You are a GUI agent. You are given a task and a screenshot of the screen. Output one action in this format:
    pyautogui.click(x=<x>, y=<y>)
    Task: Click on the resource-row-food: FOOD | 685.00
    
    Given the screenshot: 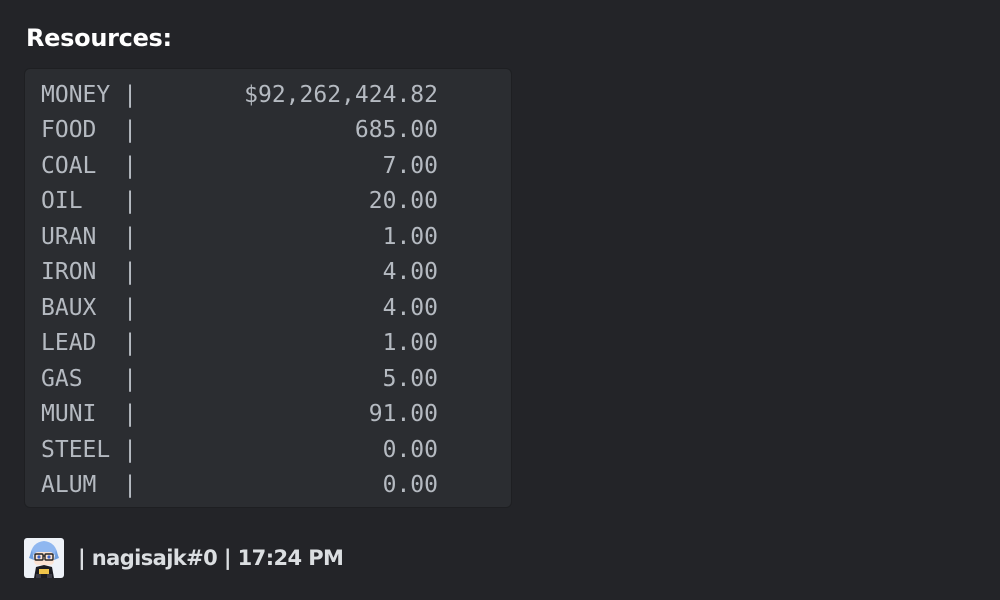 What is the action you would take?
    pyautogui.click(x=239, y=131)
    